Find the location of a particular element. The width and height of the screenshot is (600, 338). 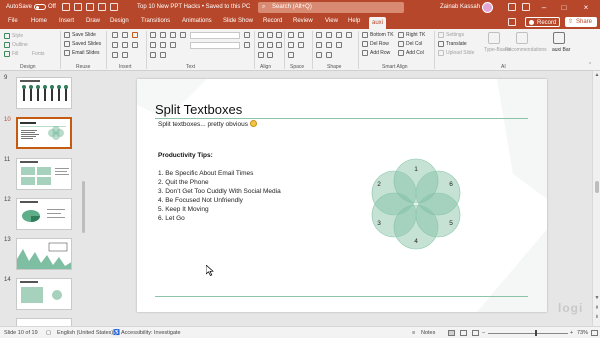

list-heading: Productivity Tips: is located at coordinates (185, 155).